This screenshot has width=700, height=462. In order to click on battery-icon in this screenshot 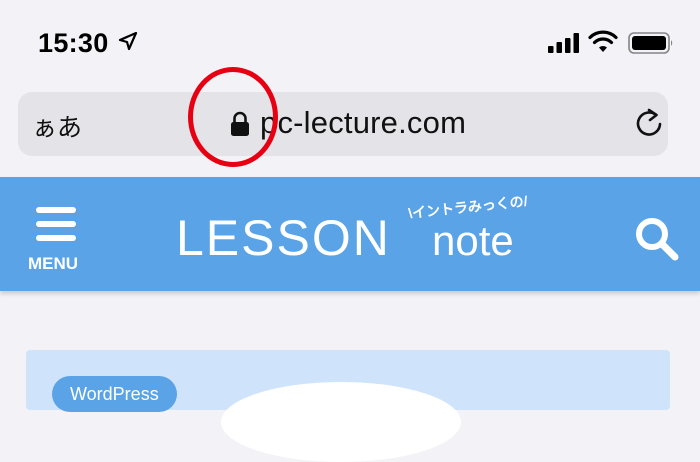, I will do `click(650, 43)`.